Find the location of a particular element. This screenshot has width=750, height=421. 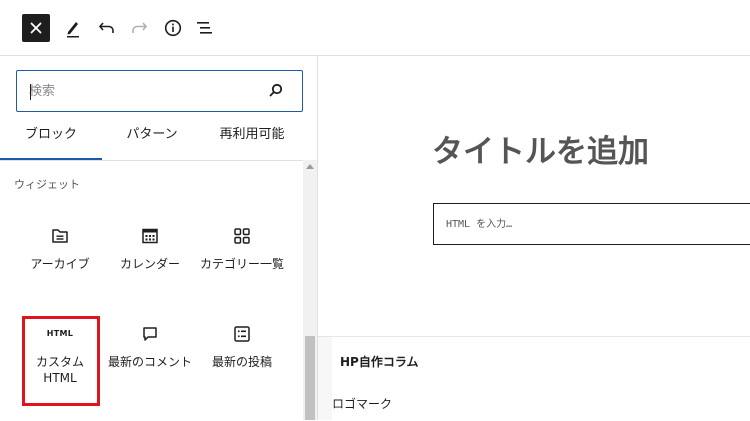

search-input is located at coordinates (144, 91).